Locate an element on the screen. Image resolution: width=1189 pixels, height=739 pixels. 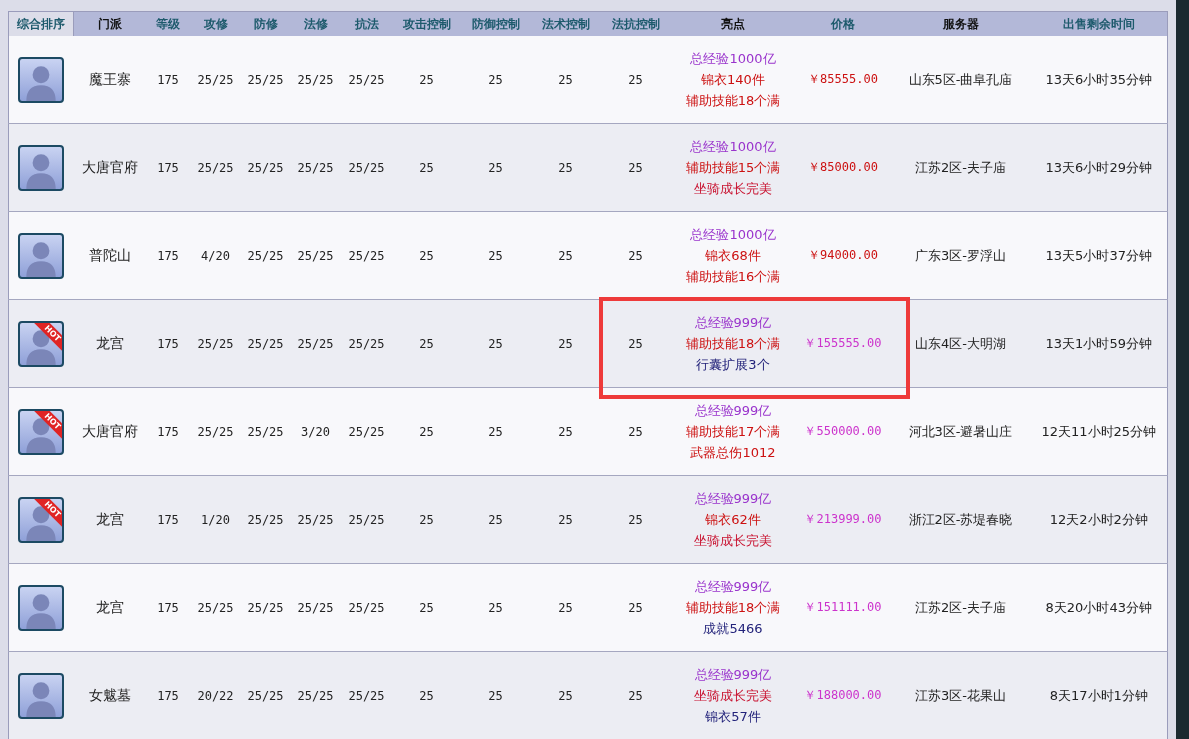
column-header: 防修 is located at coordinates (265, 23).